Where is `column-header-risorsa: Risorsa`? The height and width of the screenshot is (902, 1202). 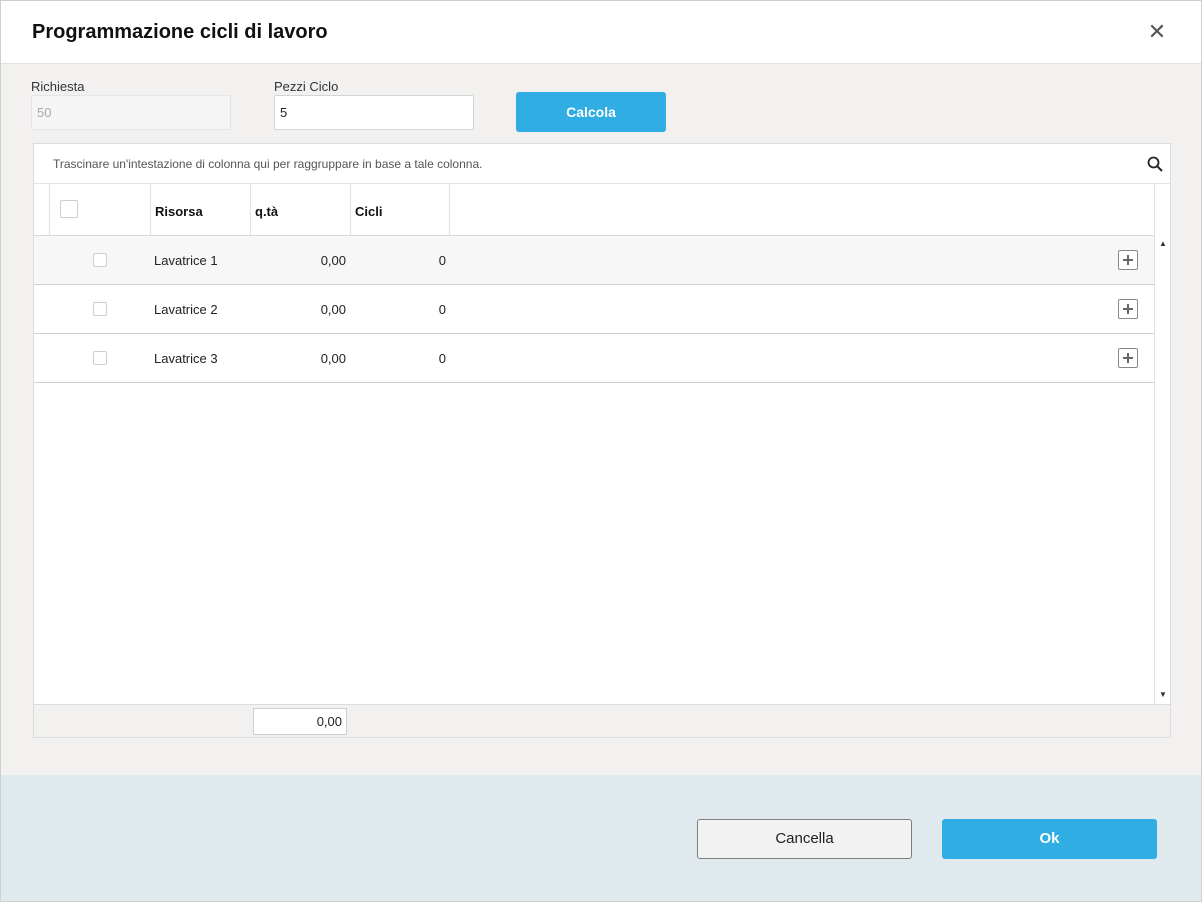 column-header-risorsa: Risorsa is located at coordinates (200, 209).